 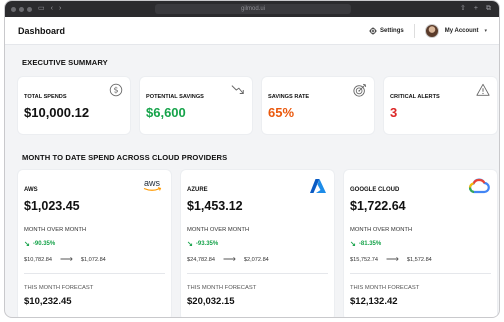 I want to click on change-indicator: ↘ -90.35%, so click(x=39, y=244).